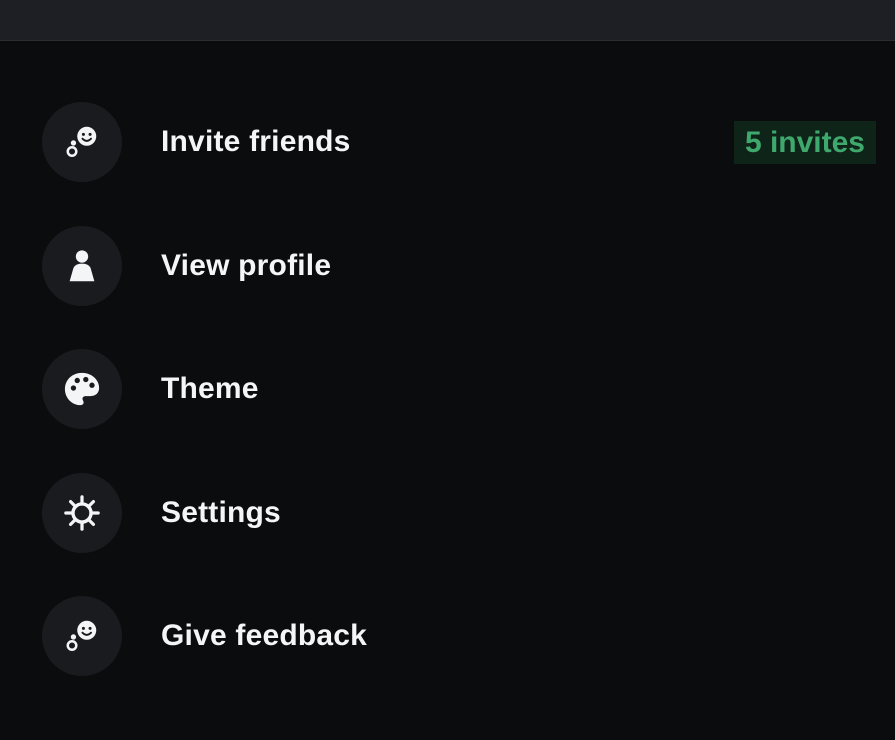 The height and width of the screenshot is (740, 895). Describe the element at coordinates (246, 265) in the screenshot. I see `menu-item-label: View profile` at that location.